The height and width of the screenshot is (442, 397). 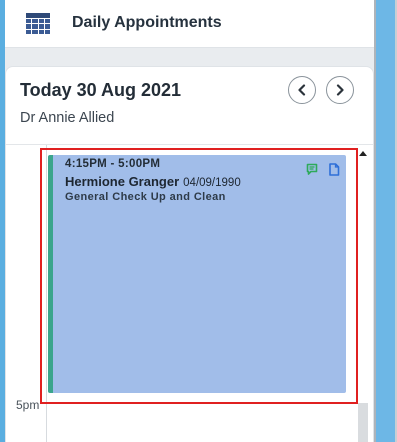 What do you see at coordinates (145, 197) in the screenshot?
I see `appointment-type: General Check Up and Clean` at bounding box center [145, 197].